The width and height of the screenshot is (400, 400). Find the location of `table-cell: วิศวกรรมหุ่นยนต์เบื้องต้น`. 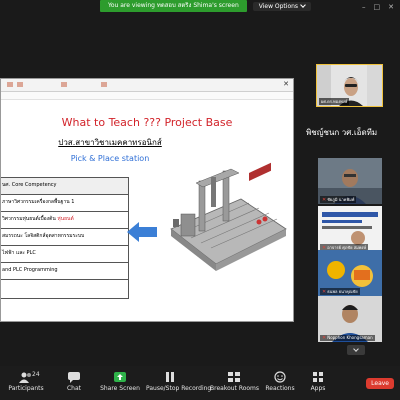

table-cell: วิศวกรรมหุ่นยนต์เบื้องต้น is located at coordinates (29, 219).